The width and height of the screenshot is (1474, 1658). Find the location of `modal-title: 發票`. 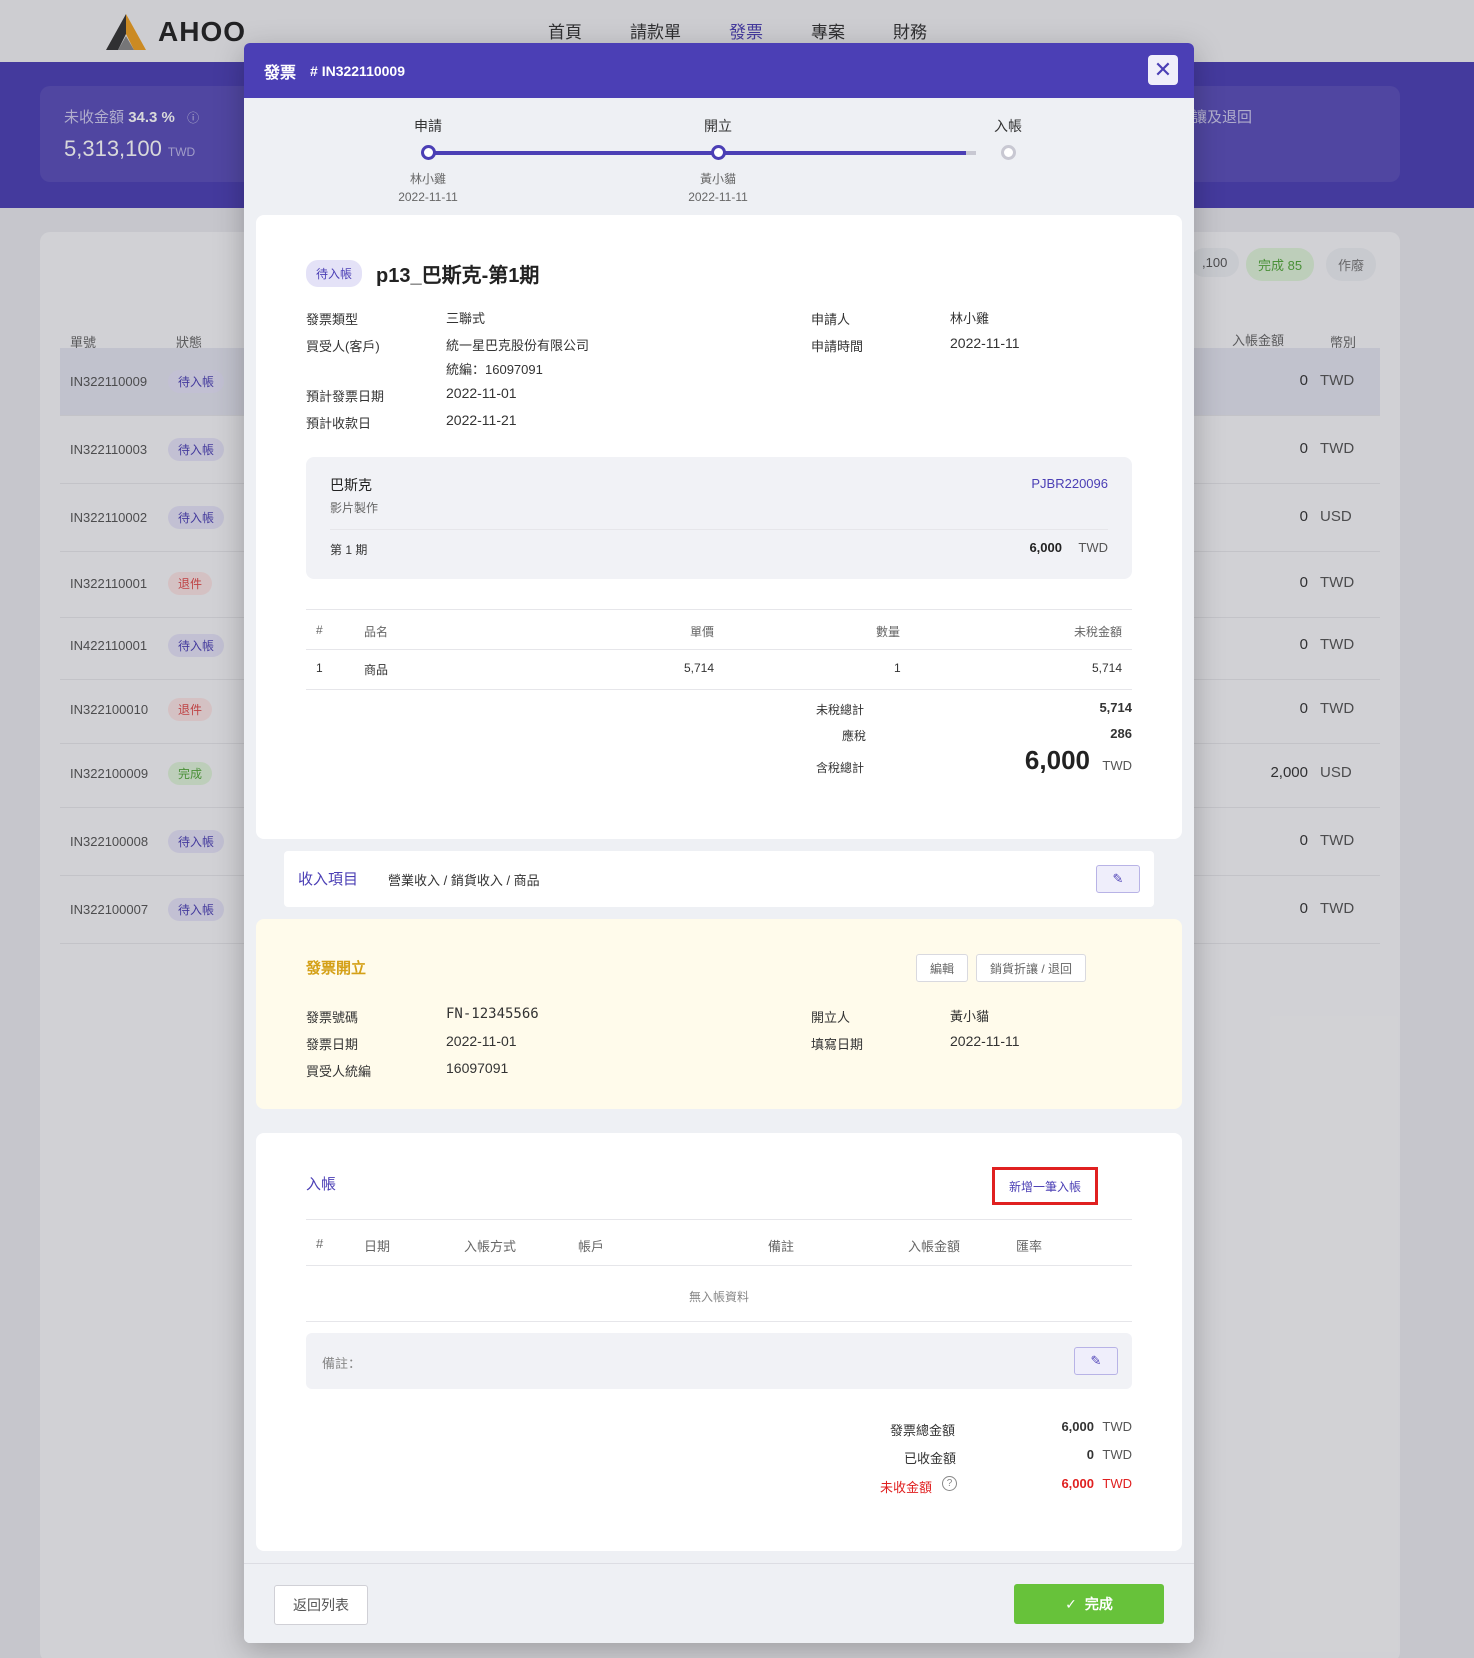

modal-title: 發票 is located at coordinates (280, 73).